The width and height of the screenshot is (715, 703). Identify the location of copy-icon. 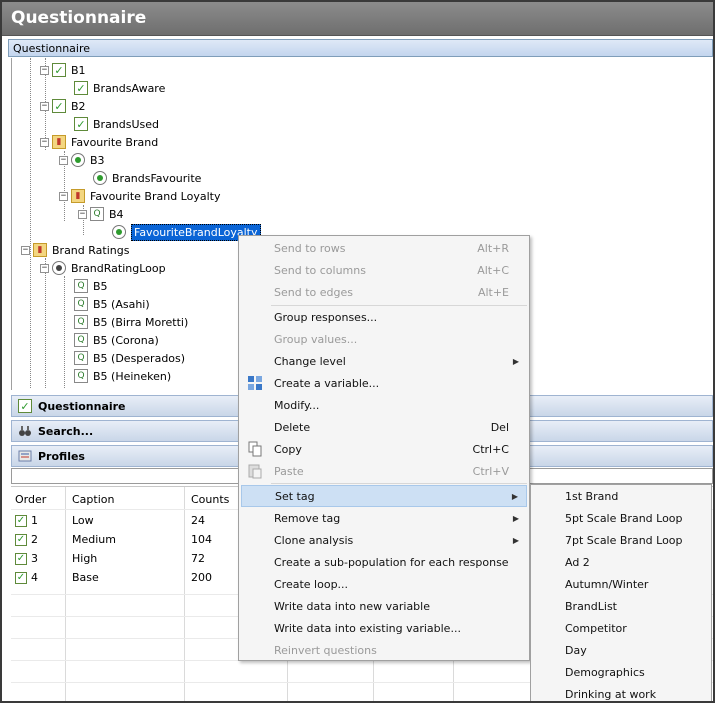
(255, 449).